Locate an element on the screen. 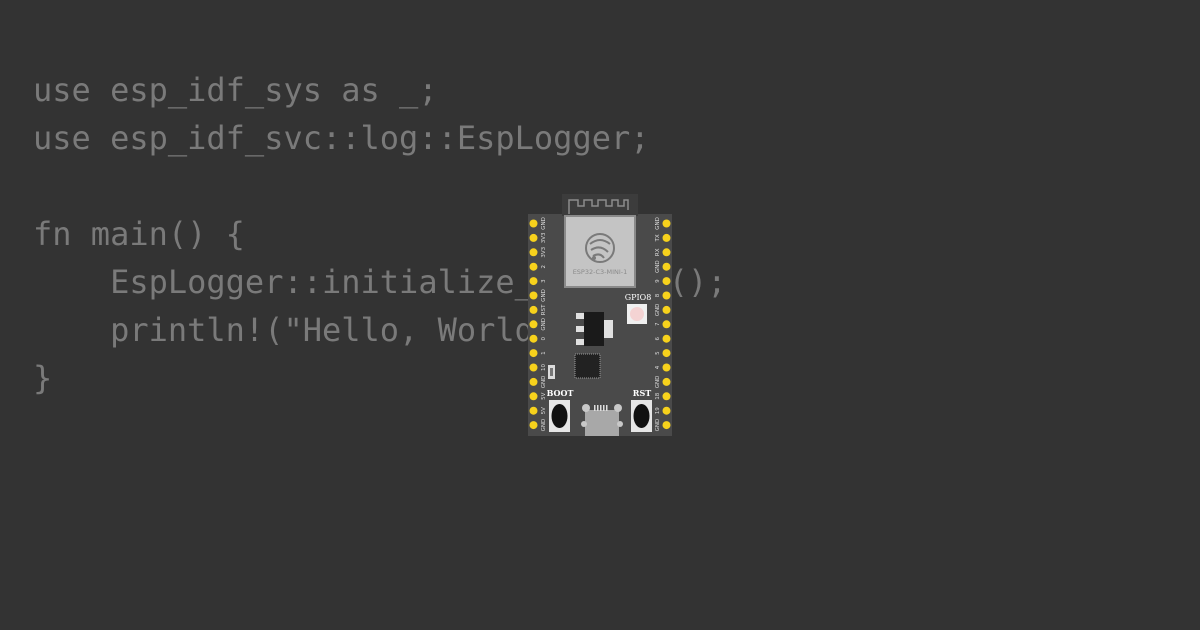 The image size is (1200, 630). right-pin-label: 19 is located at coordinates (658, 410).